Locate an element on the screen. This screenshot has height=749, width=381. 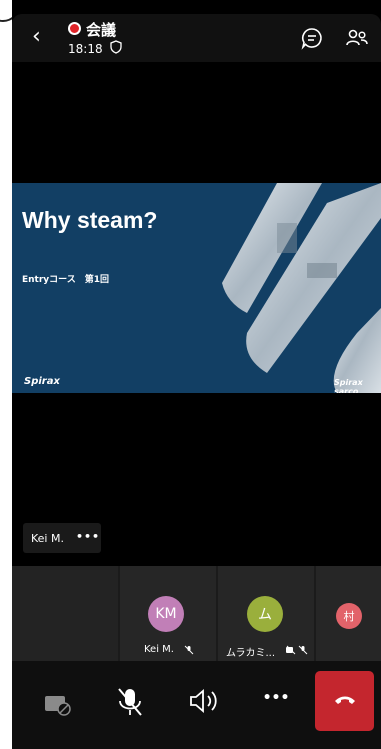
self-view-tile is located at coordinates (65, 613).